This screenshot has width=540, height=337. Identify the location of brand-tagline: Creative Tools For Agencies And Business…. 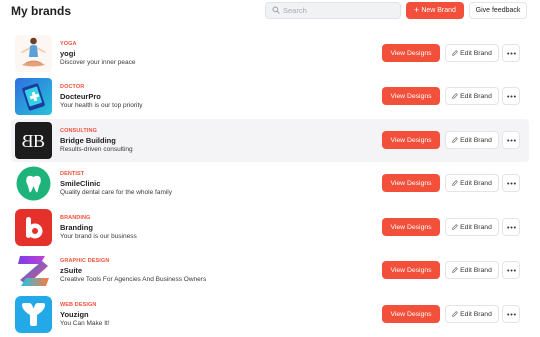
(133, 279).